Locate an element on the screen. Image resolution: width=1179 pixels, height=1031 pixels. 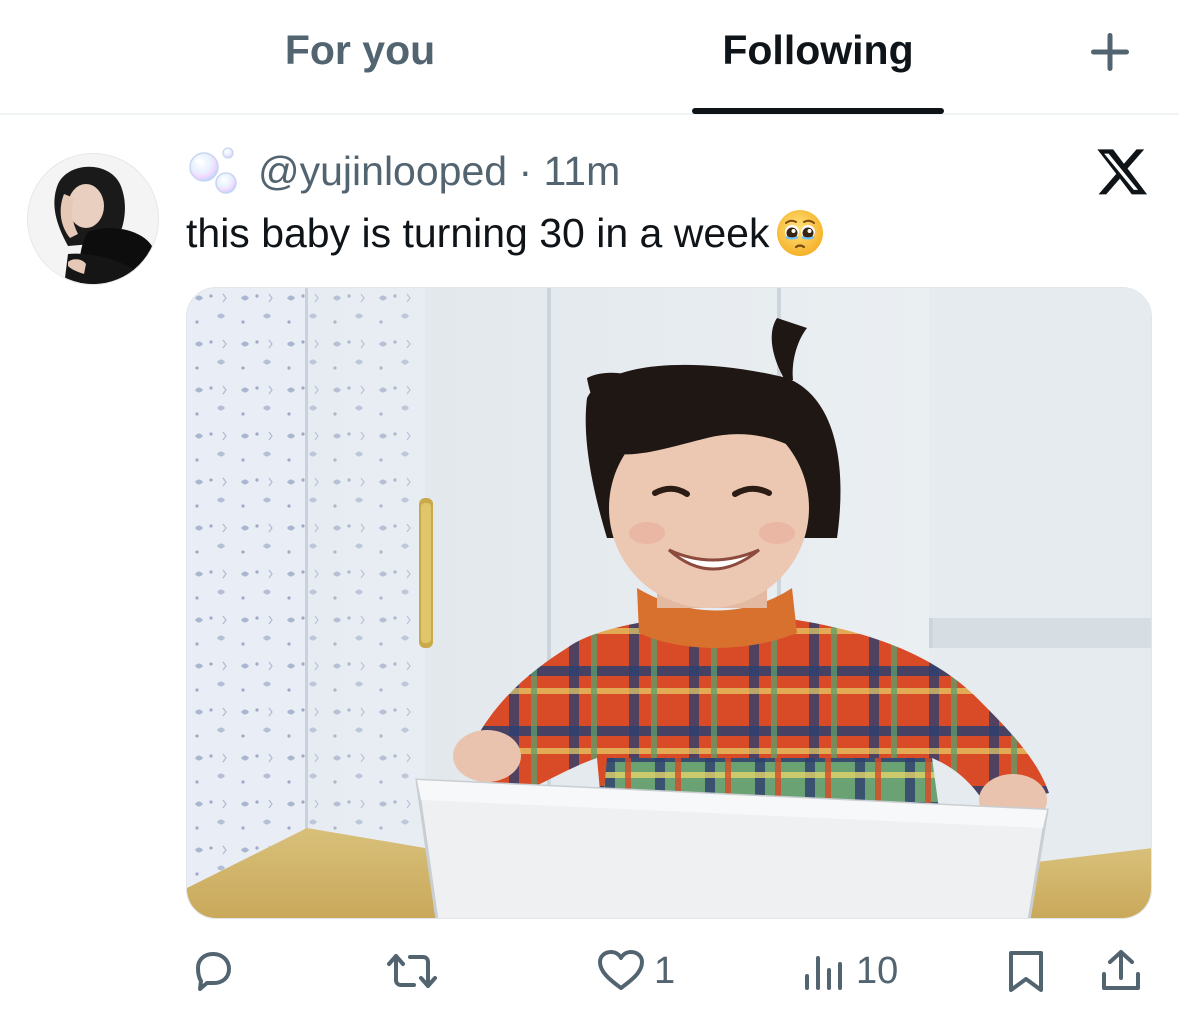
heart-icon is located at coordinates (621, 971).